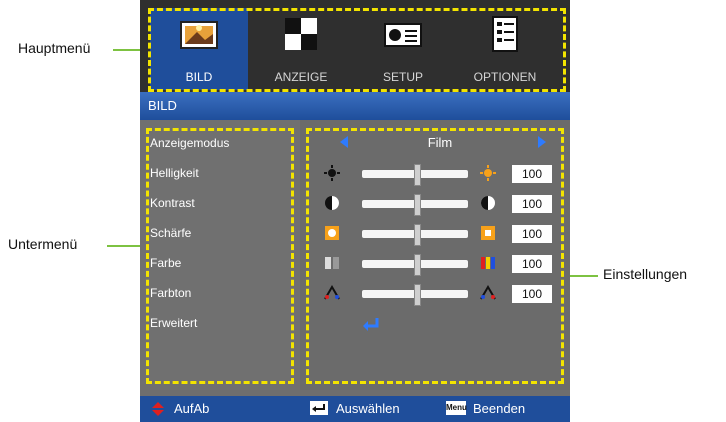  Describe the element at coordinates (192, 408) in the screenshot. I see `footer-updown-label: AufAb` at that location.